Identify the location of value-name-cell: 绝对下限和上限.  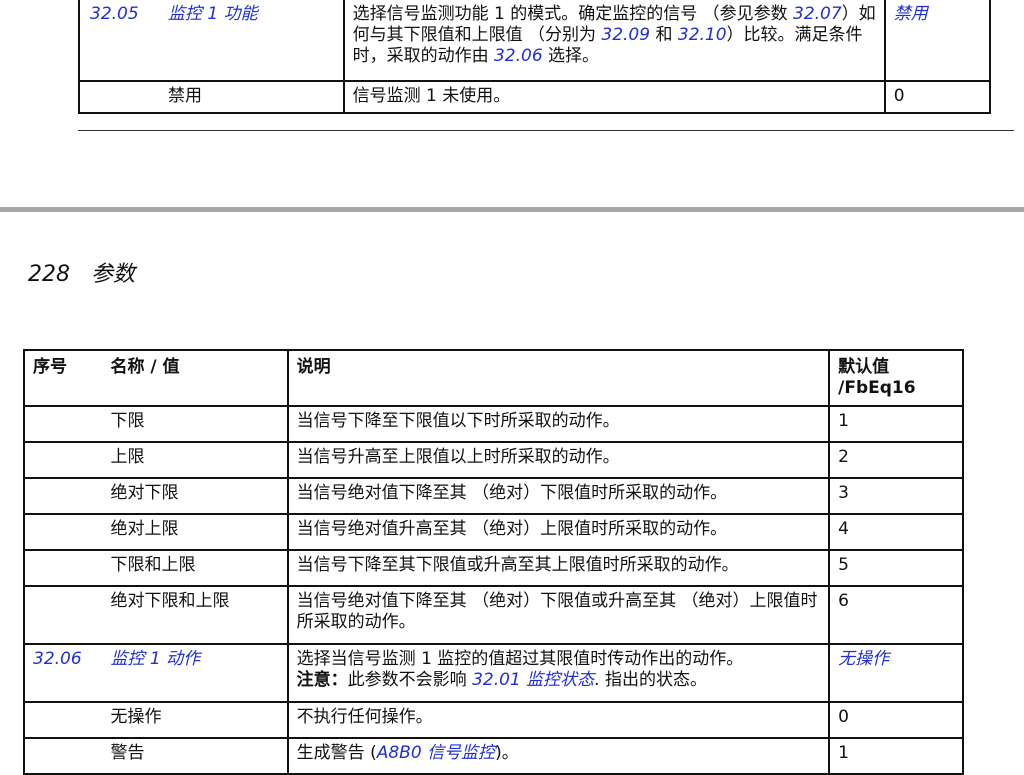
(194, 615).